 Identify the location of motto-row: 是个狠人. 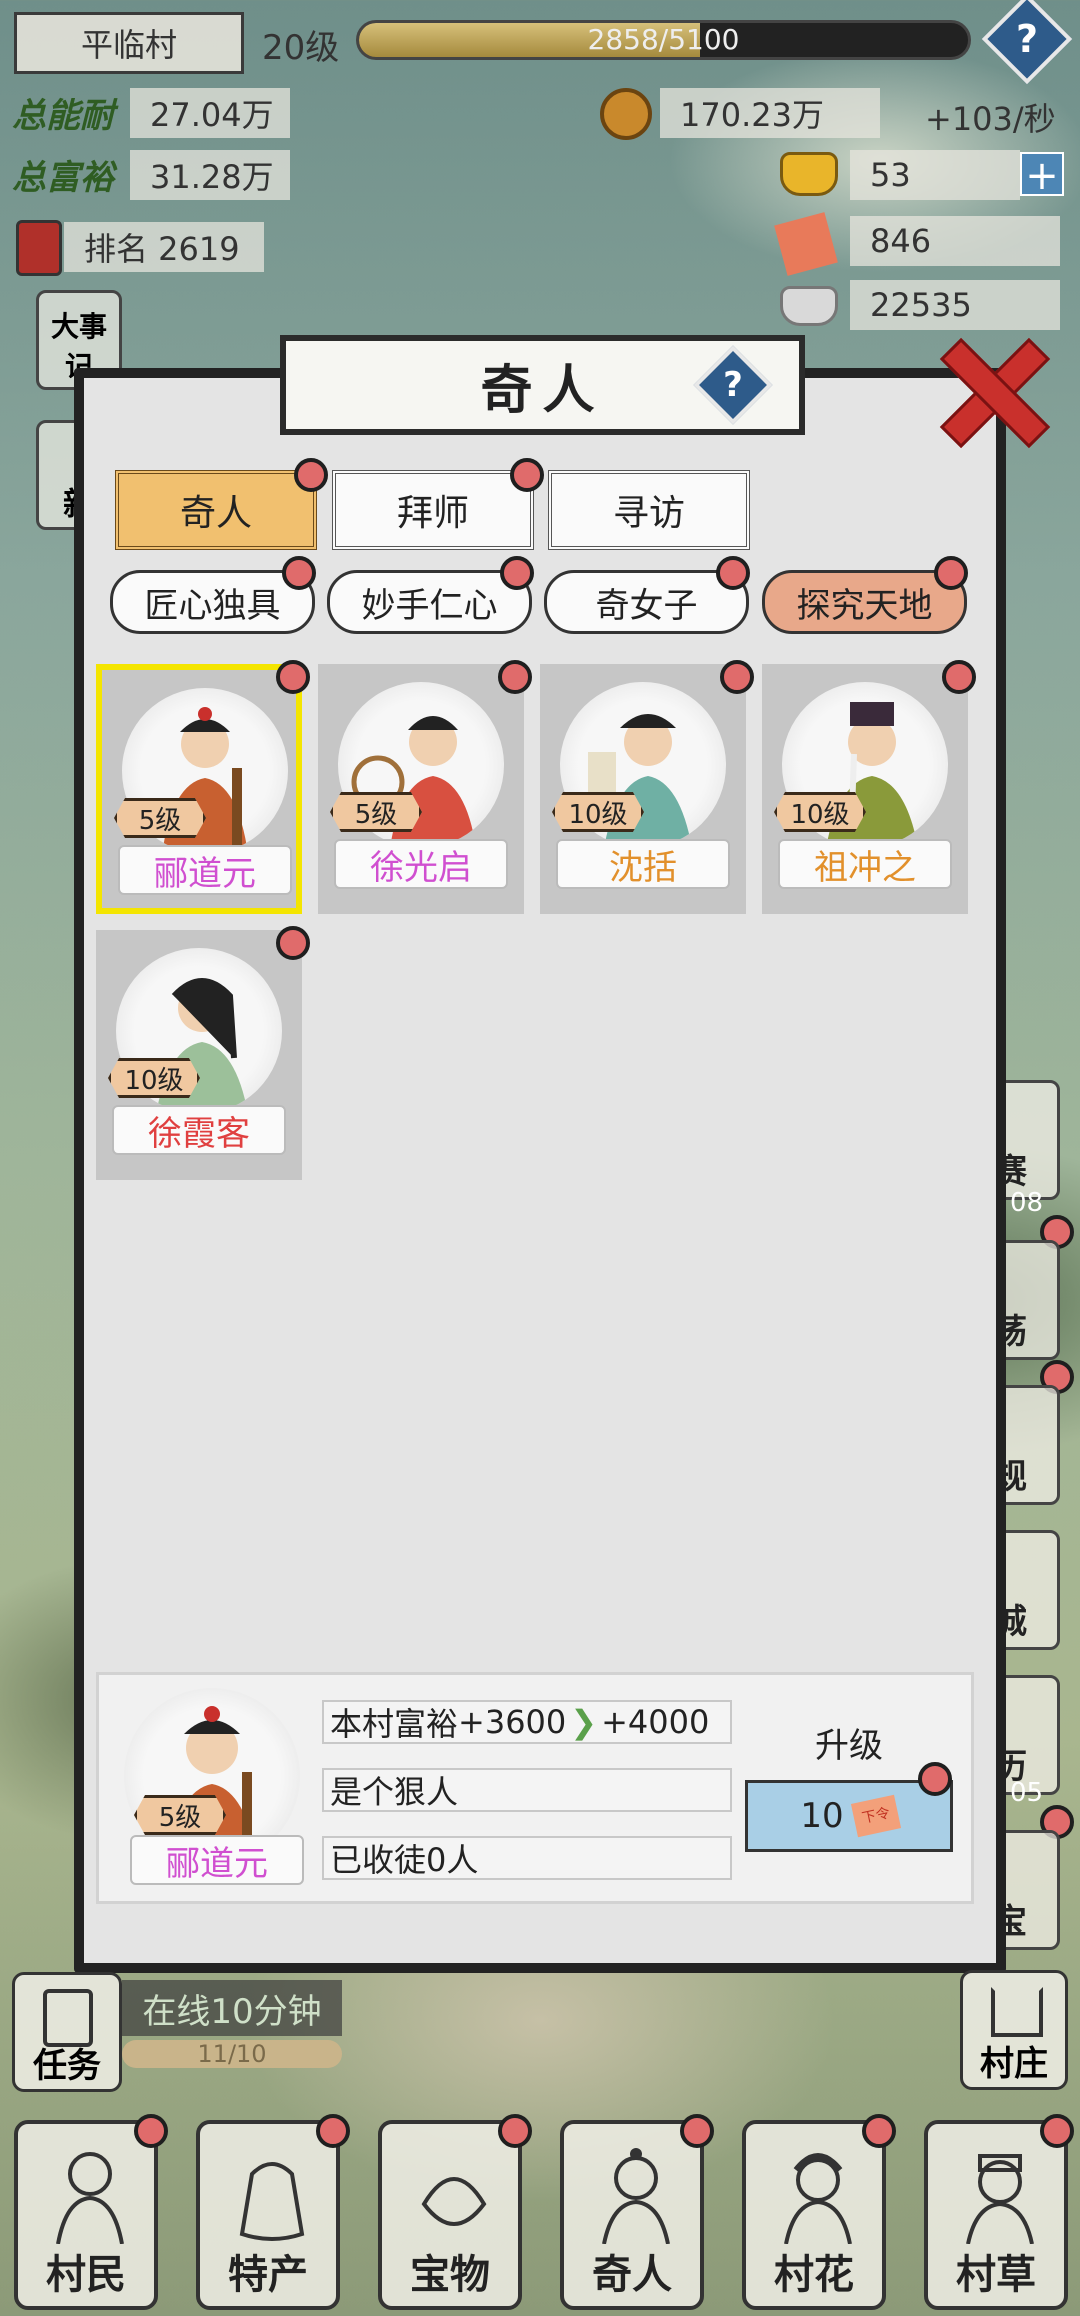
(527, 1790).